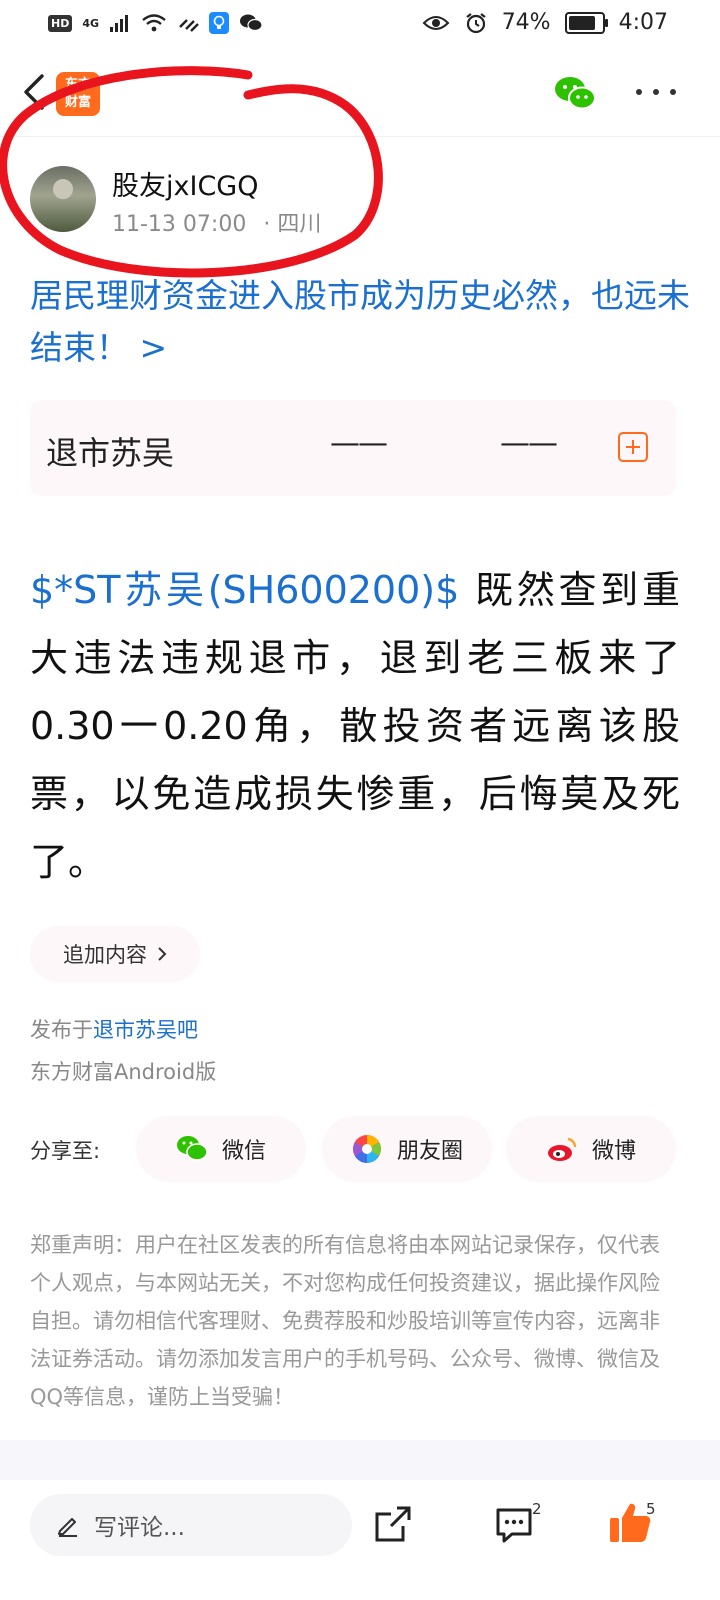 The height and width of the screenshot is (1600, 720). Describe the element at coordinates (244, 590) in the screenshot. I see `stock-tag-link: $*ST苏吴(SH600200)$` at that location.